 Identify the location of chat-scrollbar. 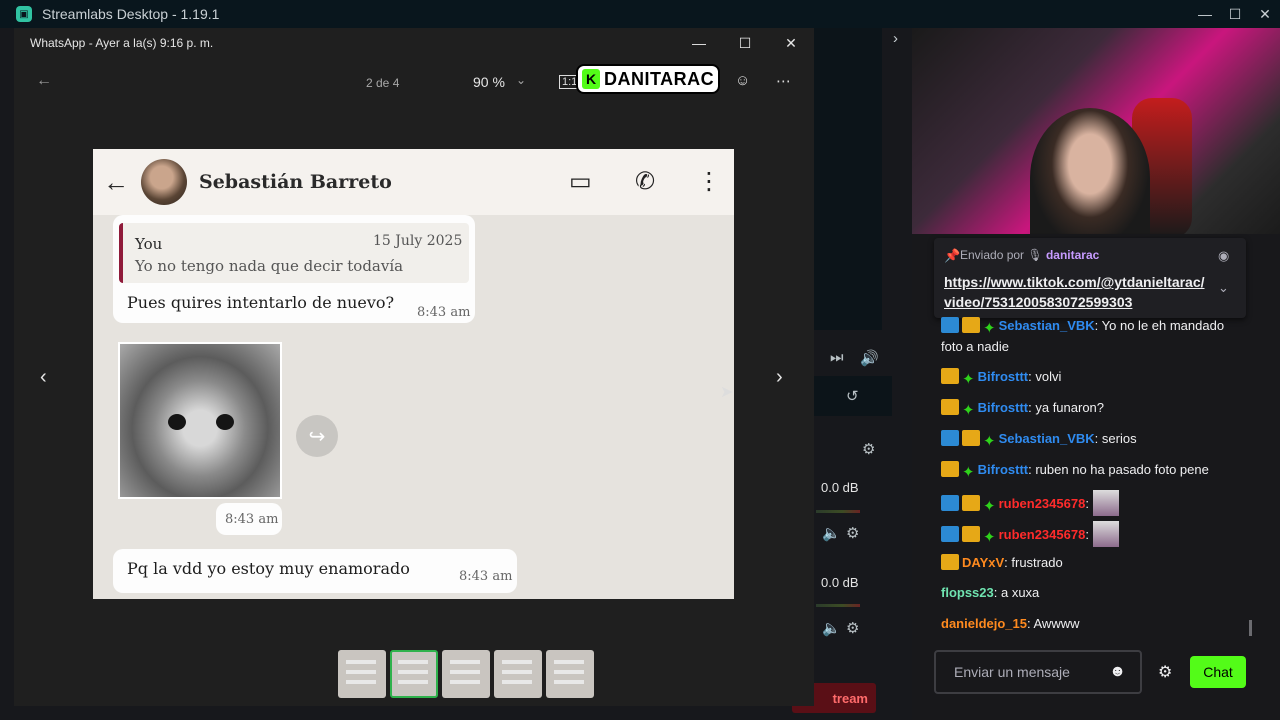
(1250, 628).